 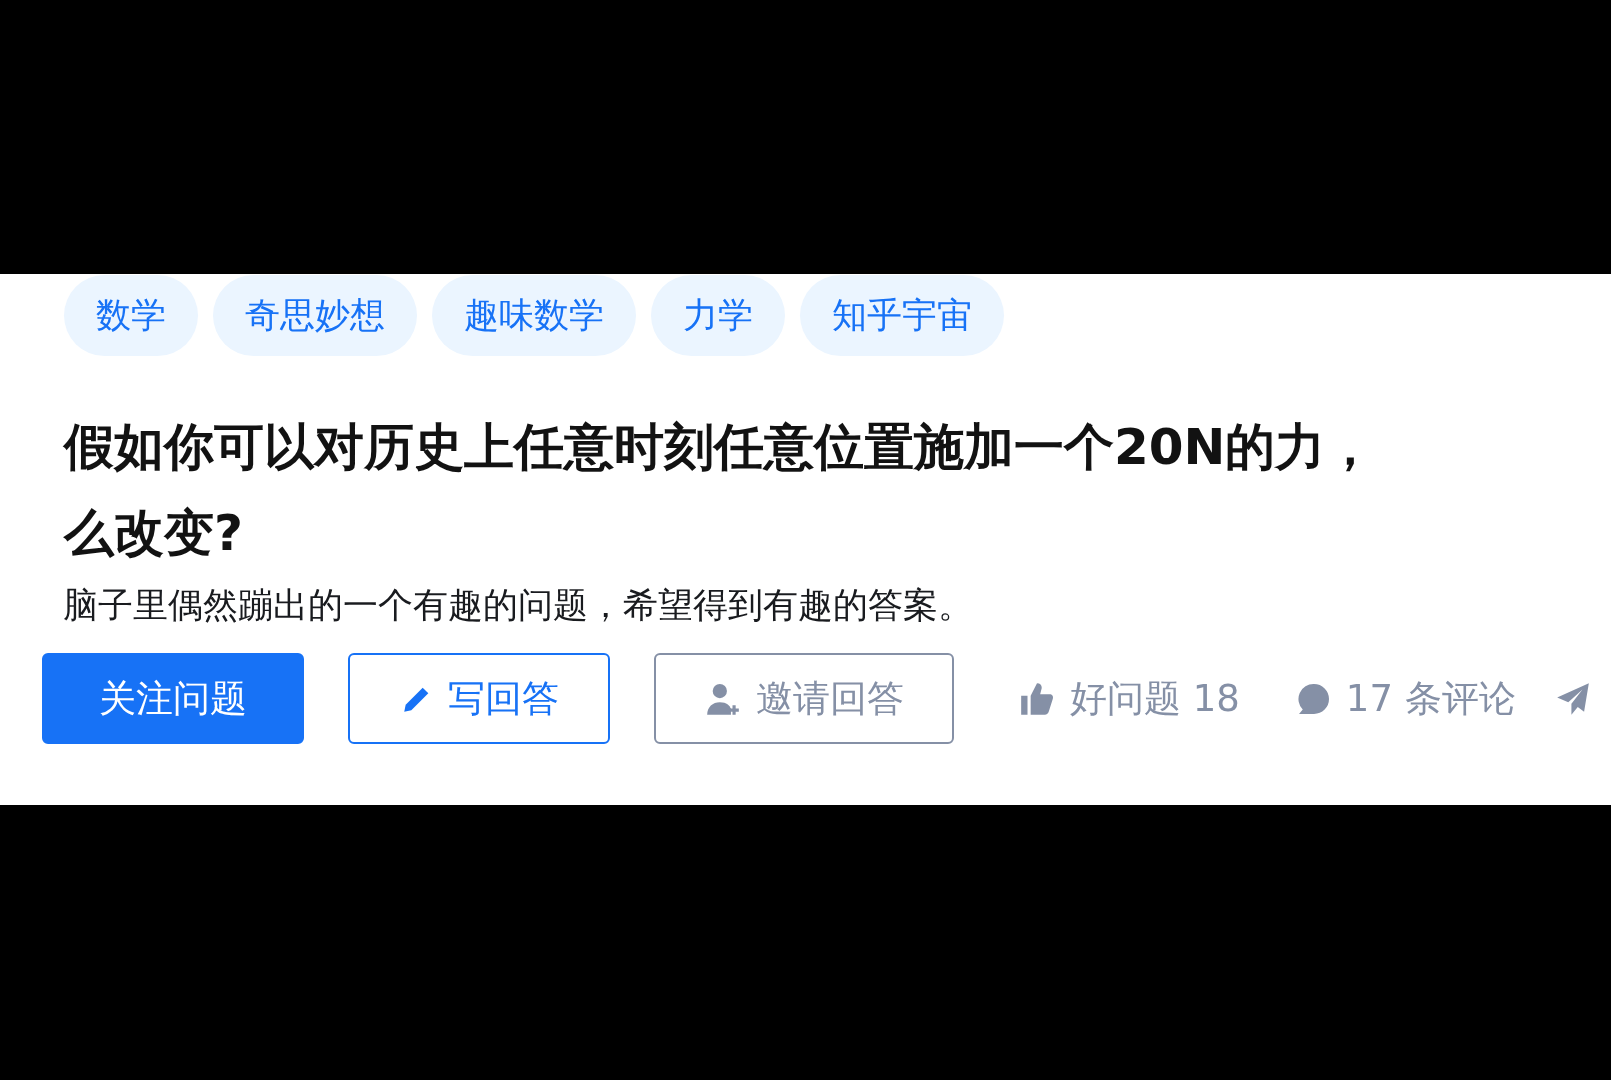 I want to click on like-button: 好问题 18, so click(x=1129, y=698).